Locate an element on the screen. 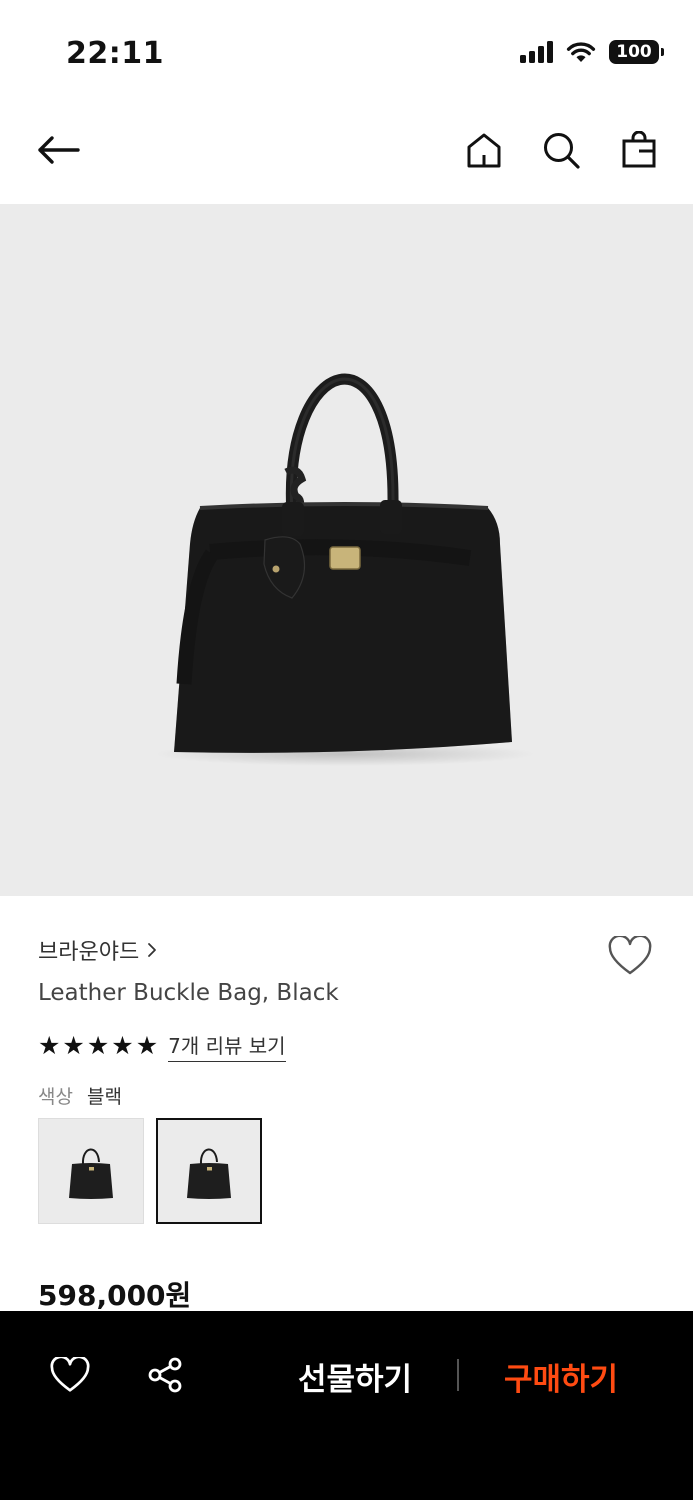 Image resolution: width=693 pixels, height=1500 pixels. rating-row: ★ ★ ★ ★ ★ 7개 리뷰 보기 is located at coordinates (162, 1046).